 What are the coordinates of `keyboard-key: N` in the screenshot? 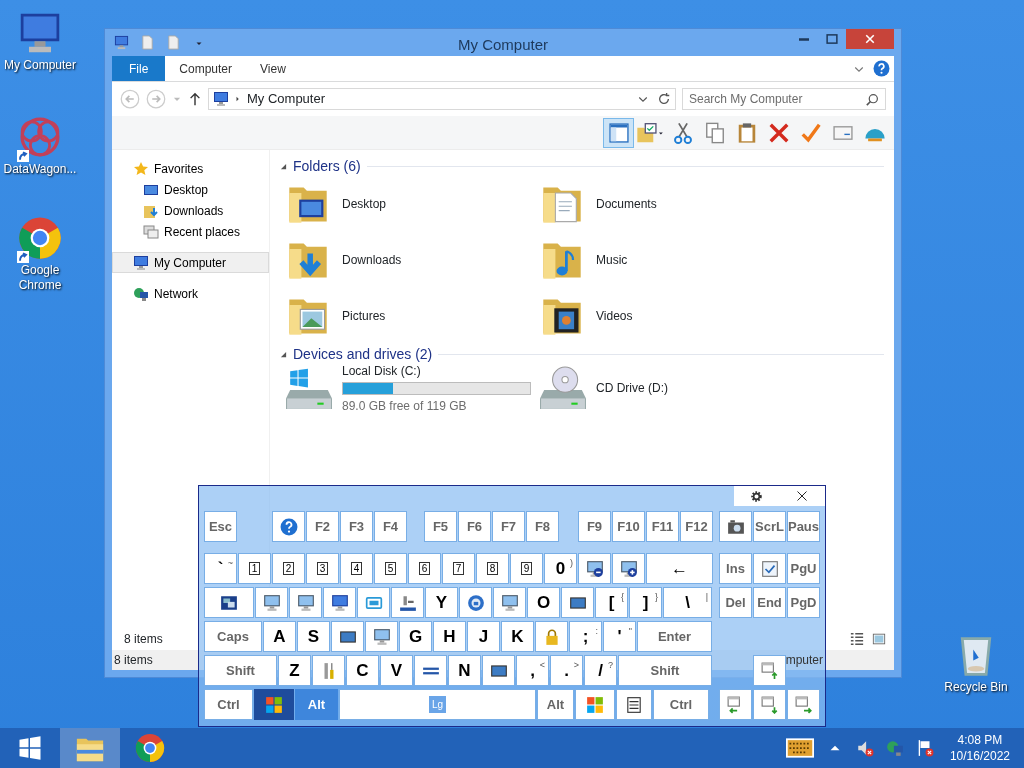 It's located at (464, 670).